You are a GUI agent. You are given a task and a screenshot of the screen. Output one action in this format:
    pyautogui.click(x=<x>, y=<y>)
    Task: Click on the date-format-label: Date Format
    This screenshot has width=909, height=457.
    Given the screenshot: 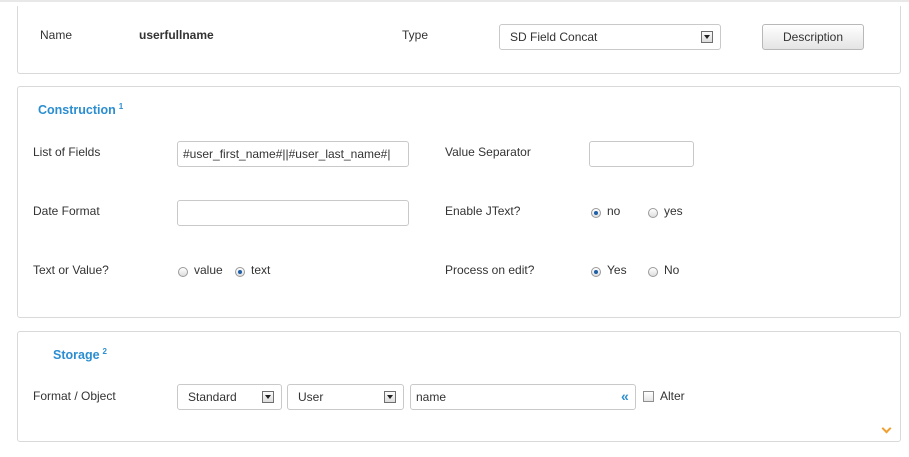 What is the action you would take?
    pyautogui.click(x=66, y=211)
    